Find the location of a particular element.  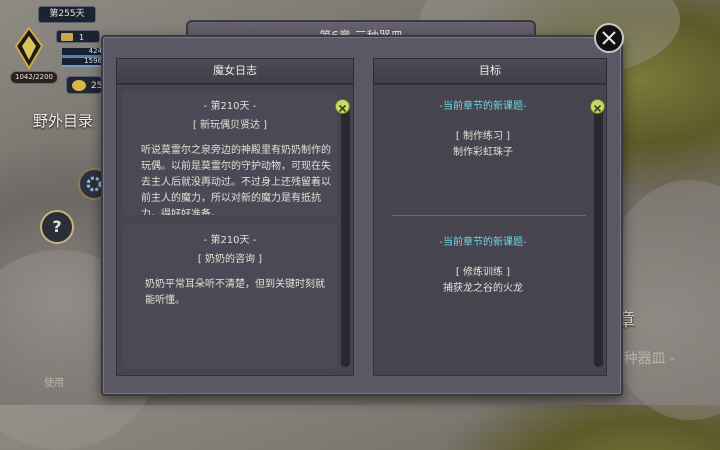

resource-value: 1 is located at coordinates (82, 37).